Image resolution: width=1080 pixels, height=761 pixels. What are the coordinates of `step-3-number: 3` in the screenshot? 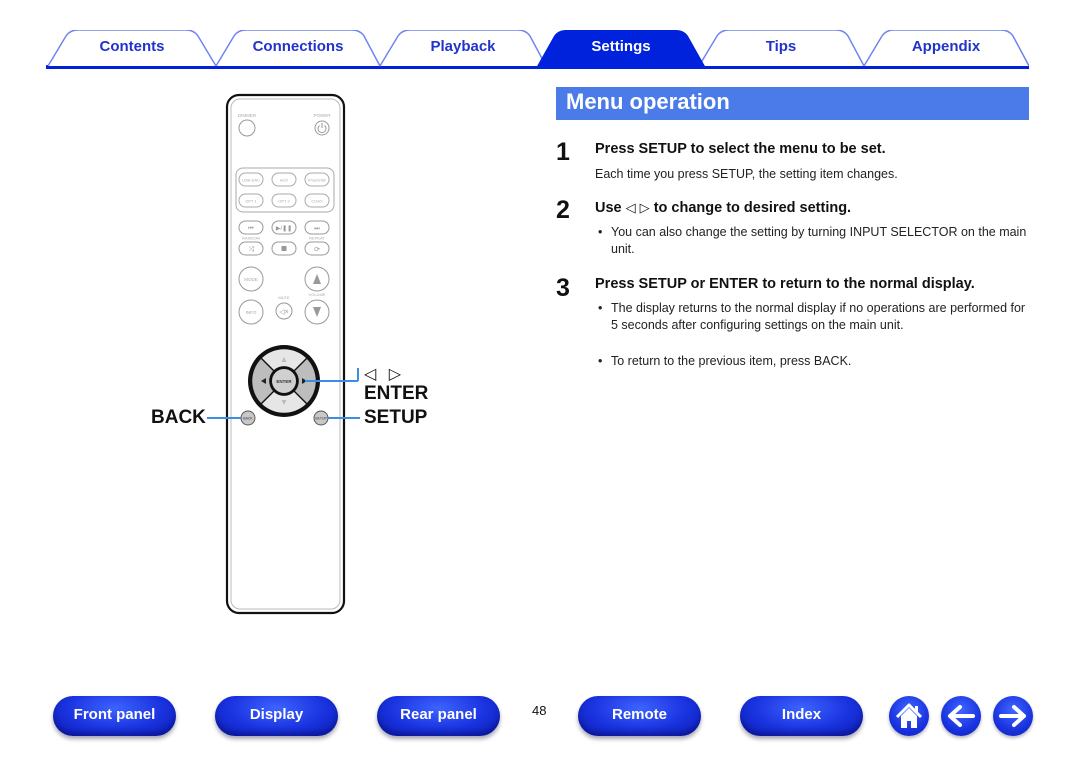 It's located at (563, 288).